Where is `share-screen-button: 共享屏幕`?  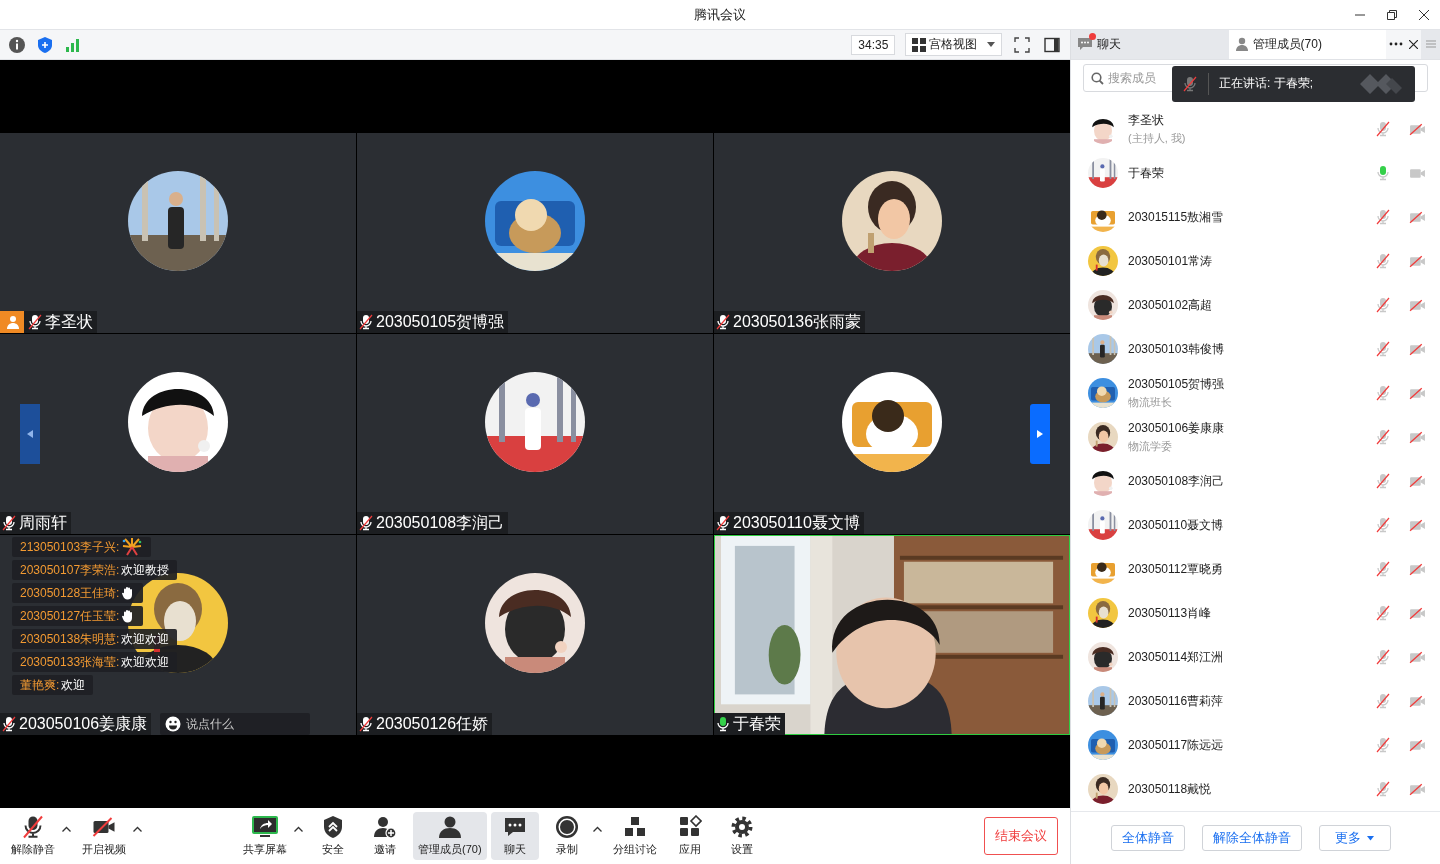
share-screen-button: 共享屏幕 is located at coordinates (265, 836).